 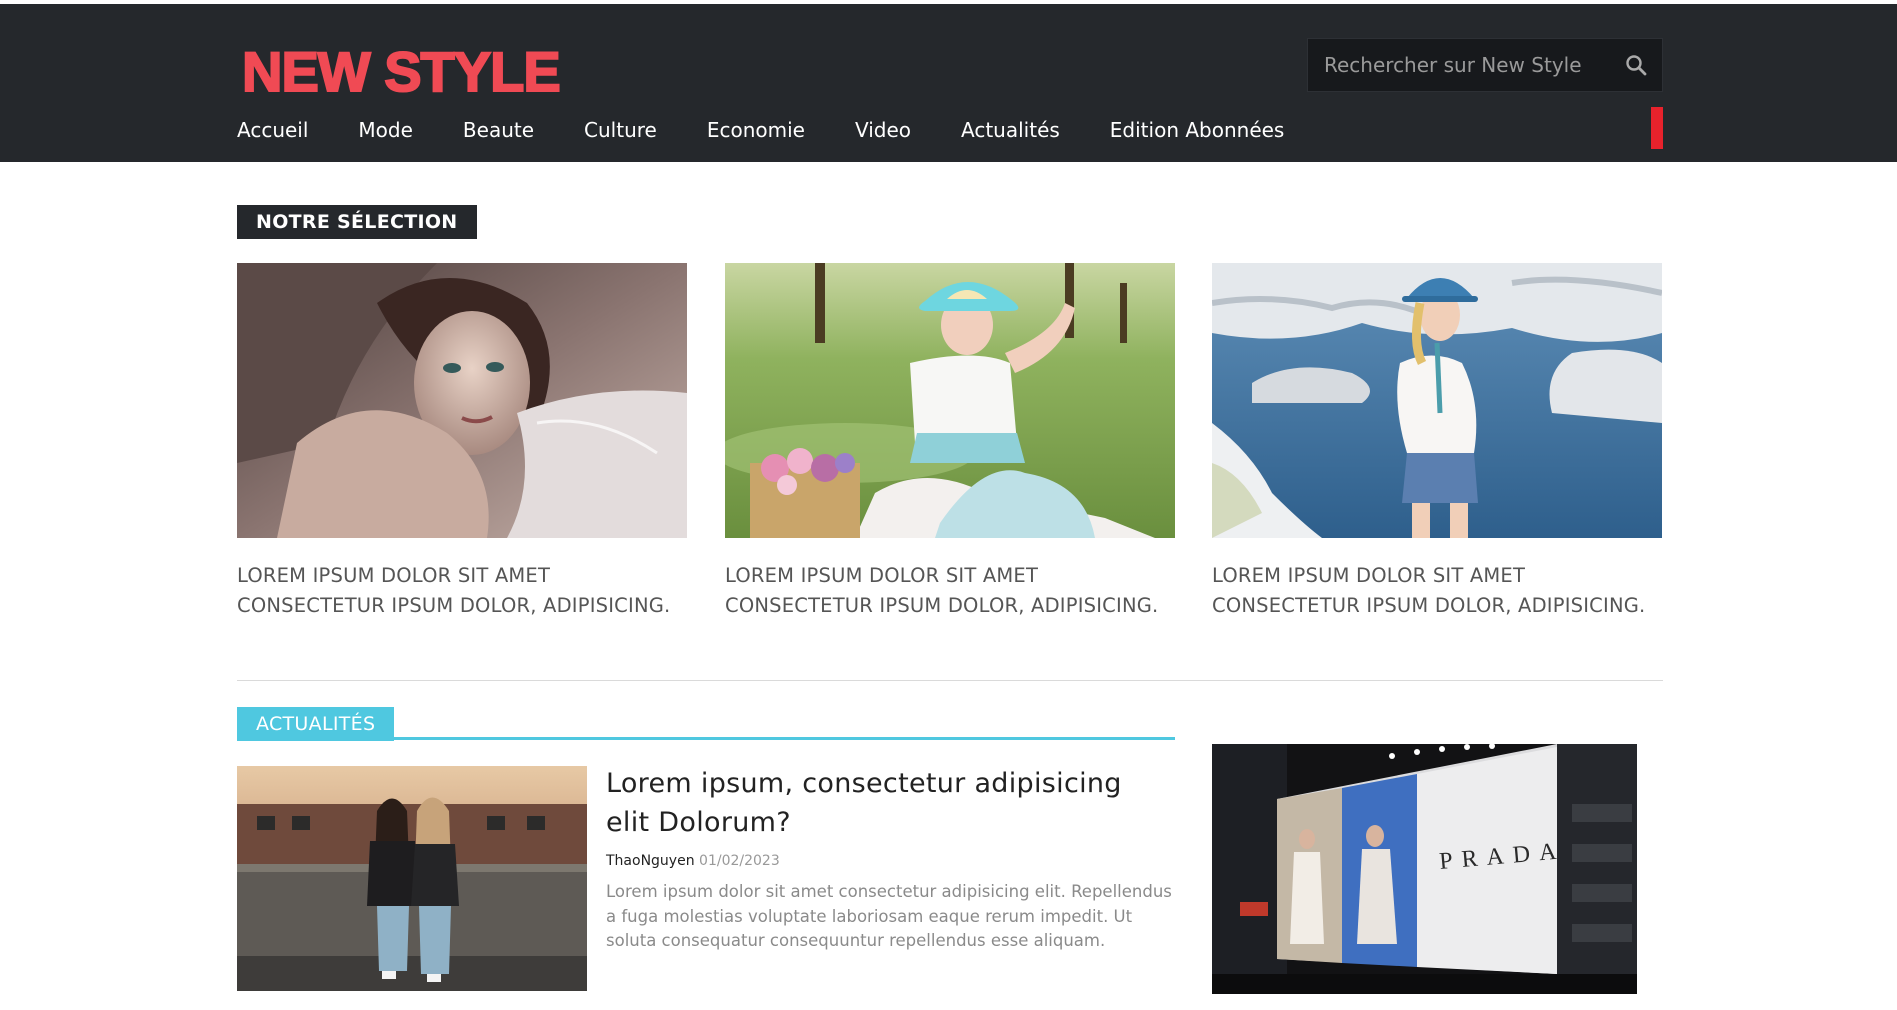 I want to click on nav-item-accueil: Accueil, so click(x=272, y=130).